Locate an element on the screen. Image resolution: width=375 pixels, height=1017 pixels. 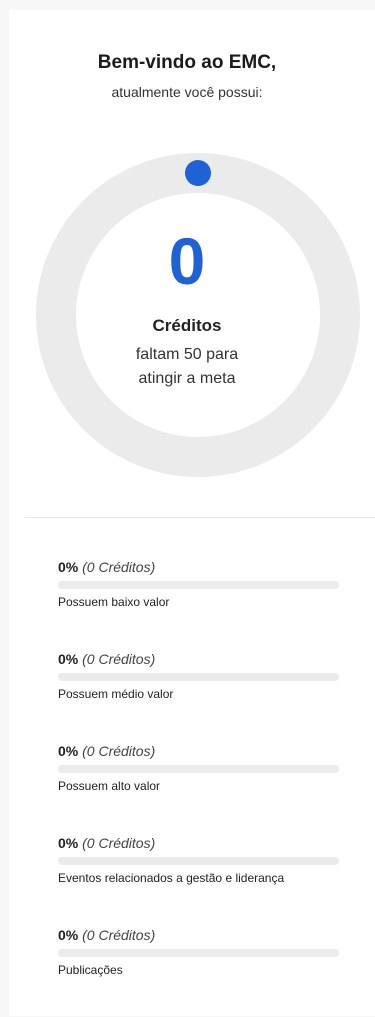
remaining-to-goal: faltam 50 para atingir a meta is located at coordinates (187, 366).